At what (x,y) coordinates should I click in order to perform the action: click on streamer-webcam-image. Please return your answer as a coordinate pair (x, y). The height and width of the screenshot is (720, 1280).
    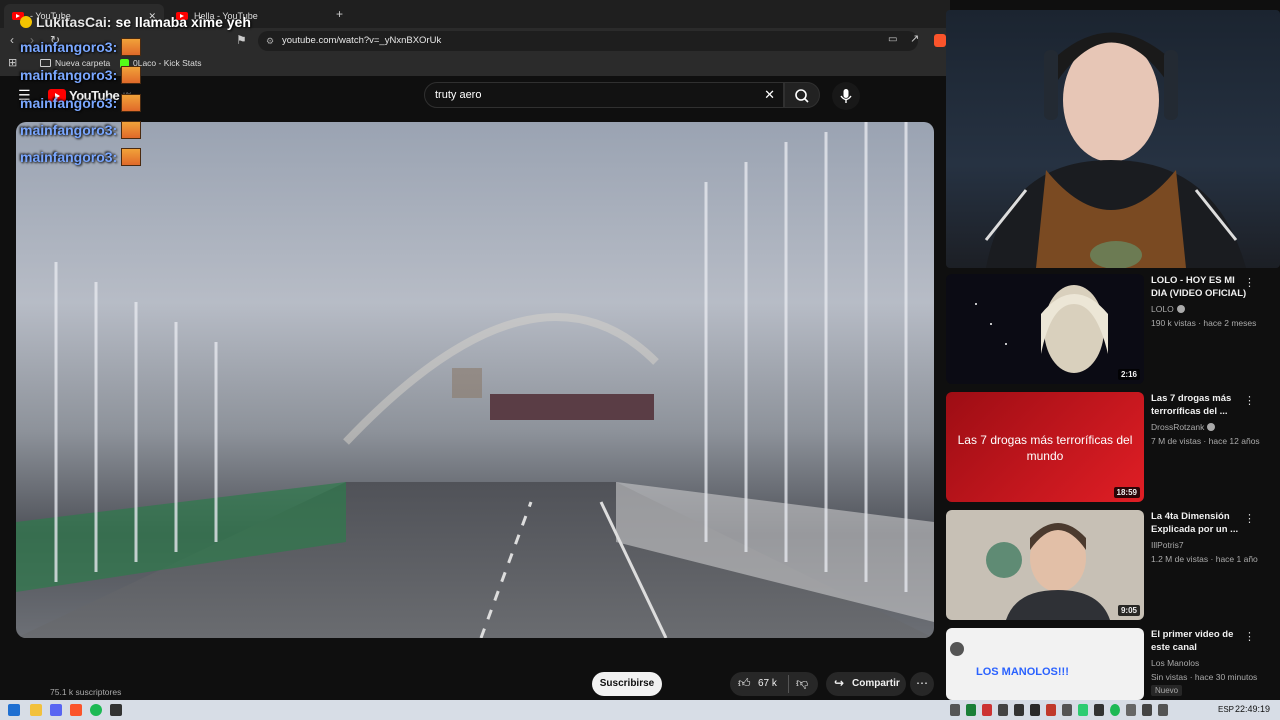
    Looking at the image, I should click on (1115, 150).